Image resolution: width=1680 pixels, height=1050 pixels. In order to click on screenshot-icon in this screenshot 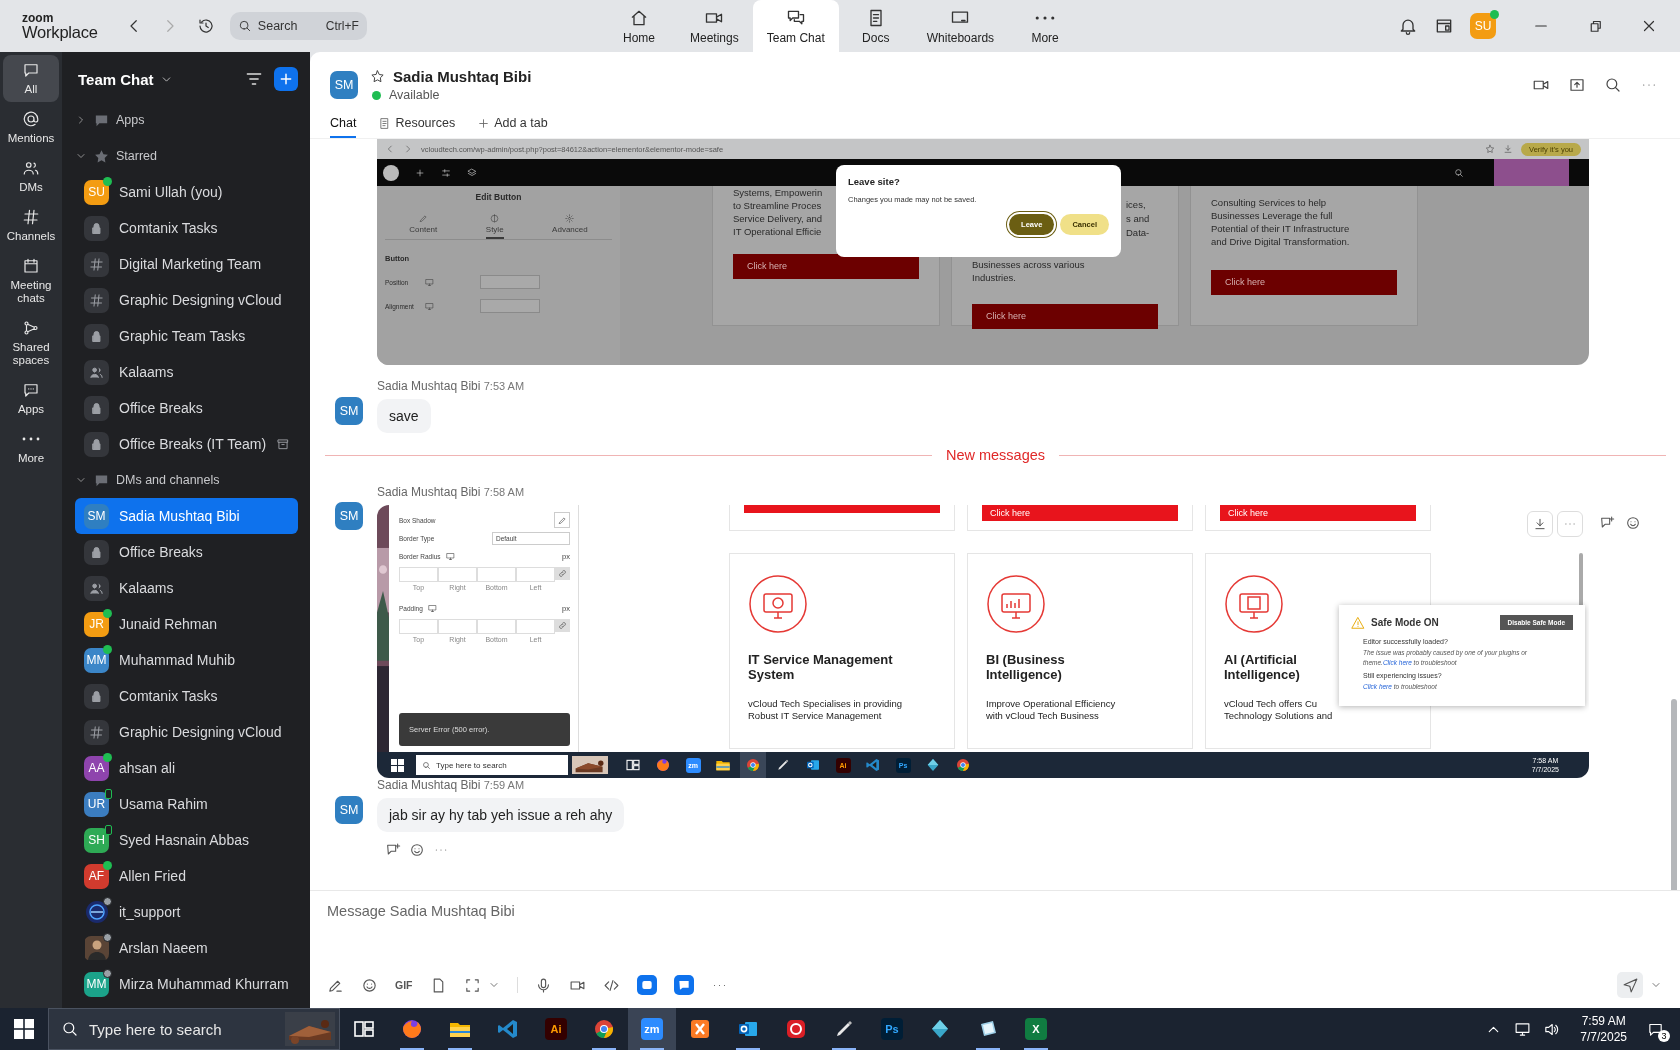, I will do `click(472, 985)`.